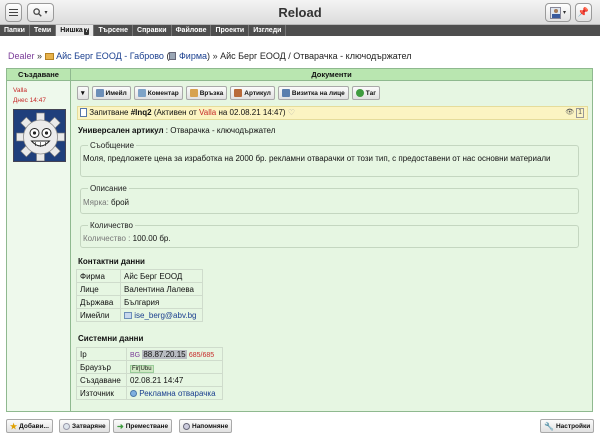 The image size is (600, 442). I want to click on request-user: Valla, so click(207, 112).